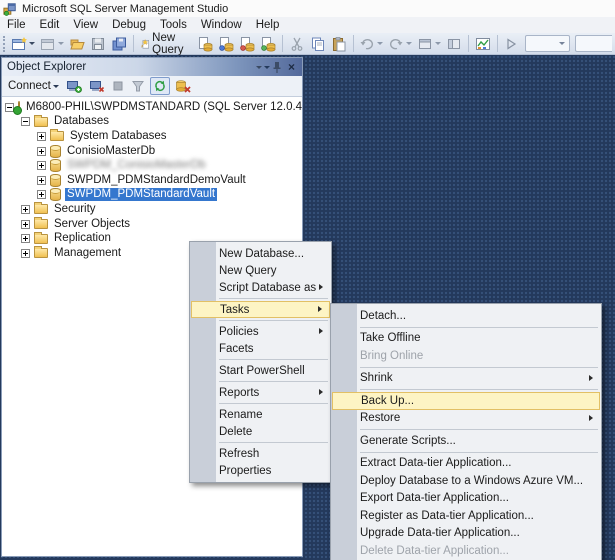  What do you see at coordinates (152, 209) in the screenshot?
I see `tree-item-security: Security` at bounding box center [152, 209].